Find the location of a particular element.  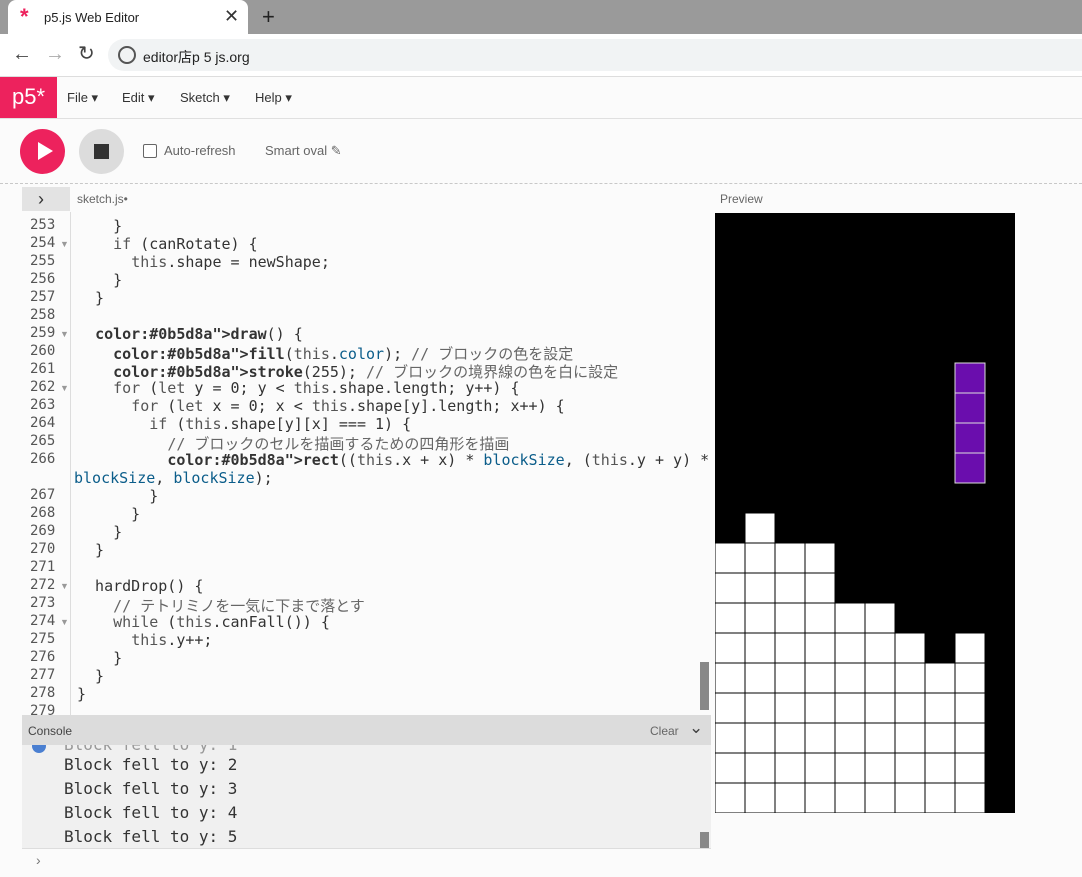

line-number: 277 is located at coordinates (43, 675).